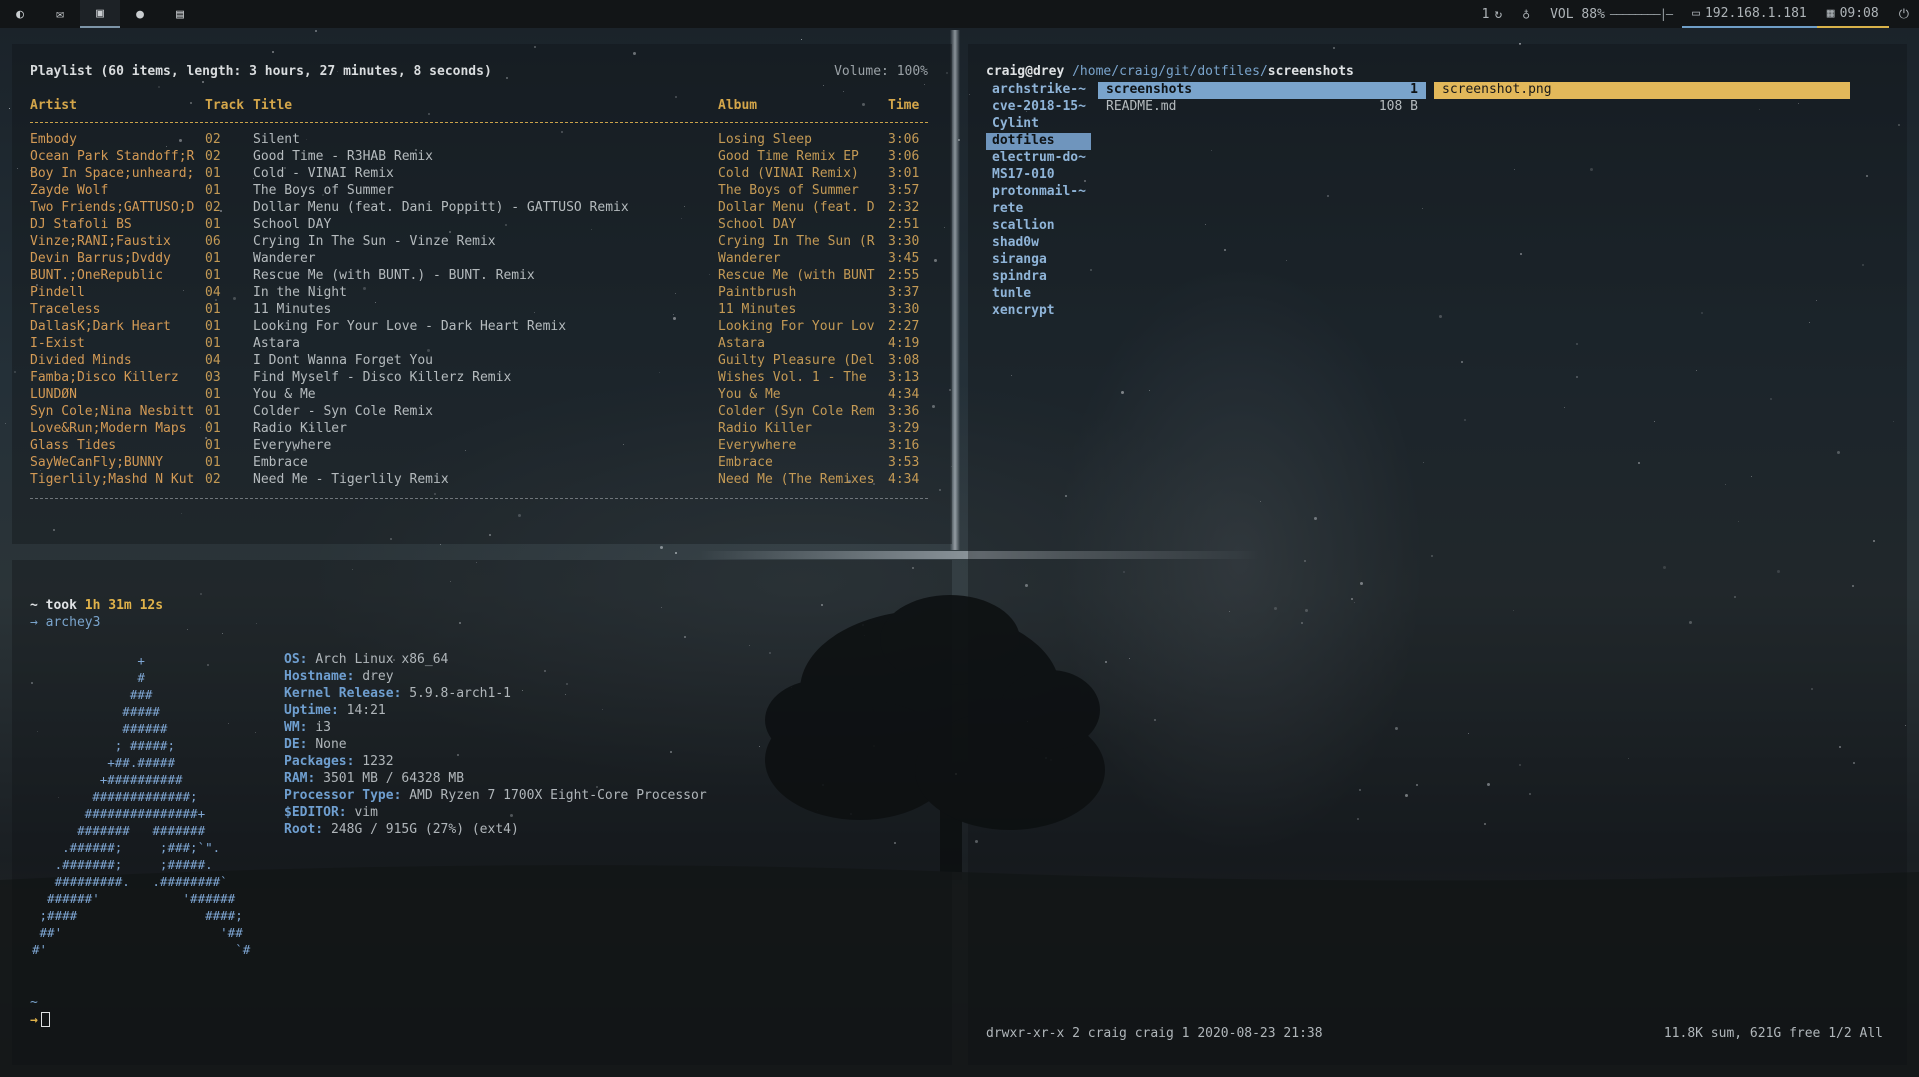  I want to click on workspace-2: ✉, so click(60, 14).